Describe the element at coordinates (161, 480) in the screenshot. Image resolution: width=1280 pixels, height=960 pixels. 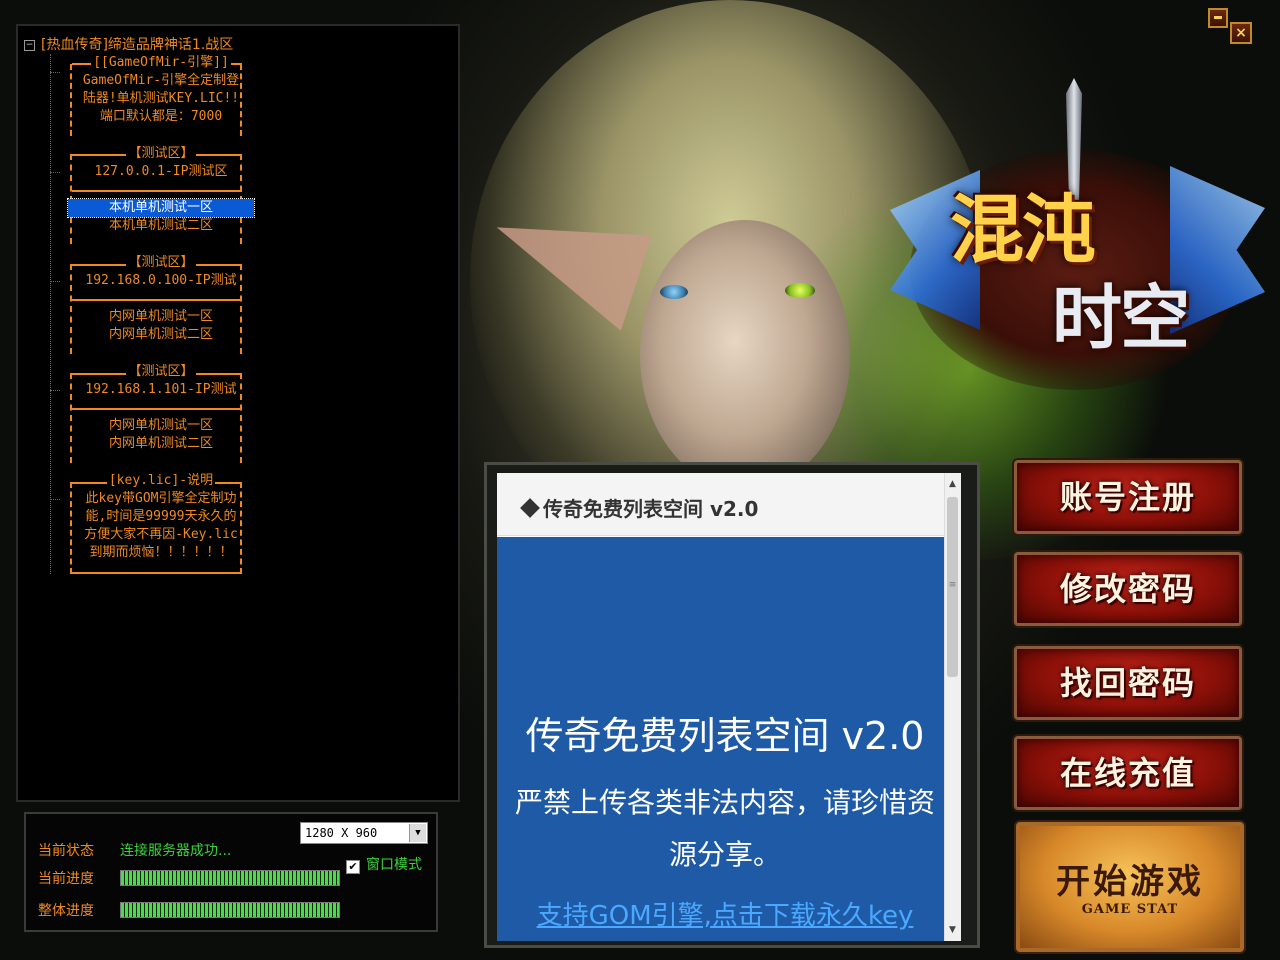
I see `key-block-header: [key.lic]-说明` at that location.